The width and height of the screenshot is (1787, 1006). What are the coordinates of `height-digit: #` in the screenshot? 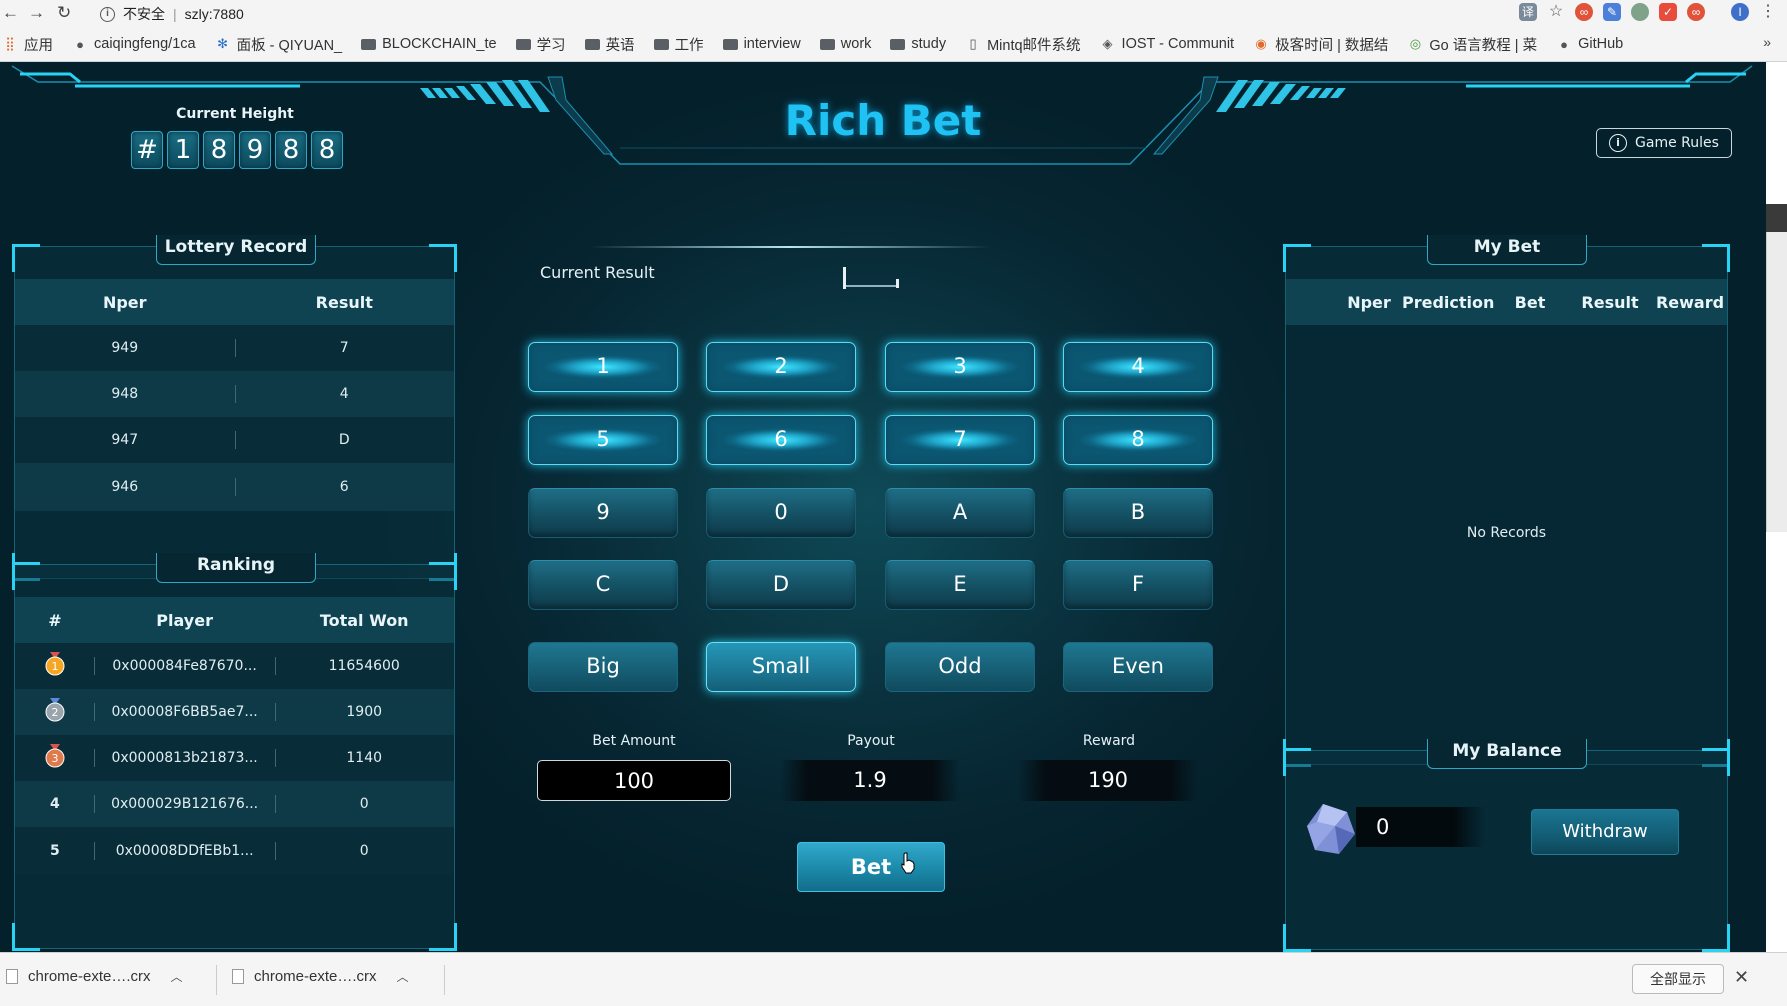 It's located at (147, 150).